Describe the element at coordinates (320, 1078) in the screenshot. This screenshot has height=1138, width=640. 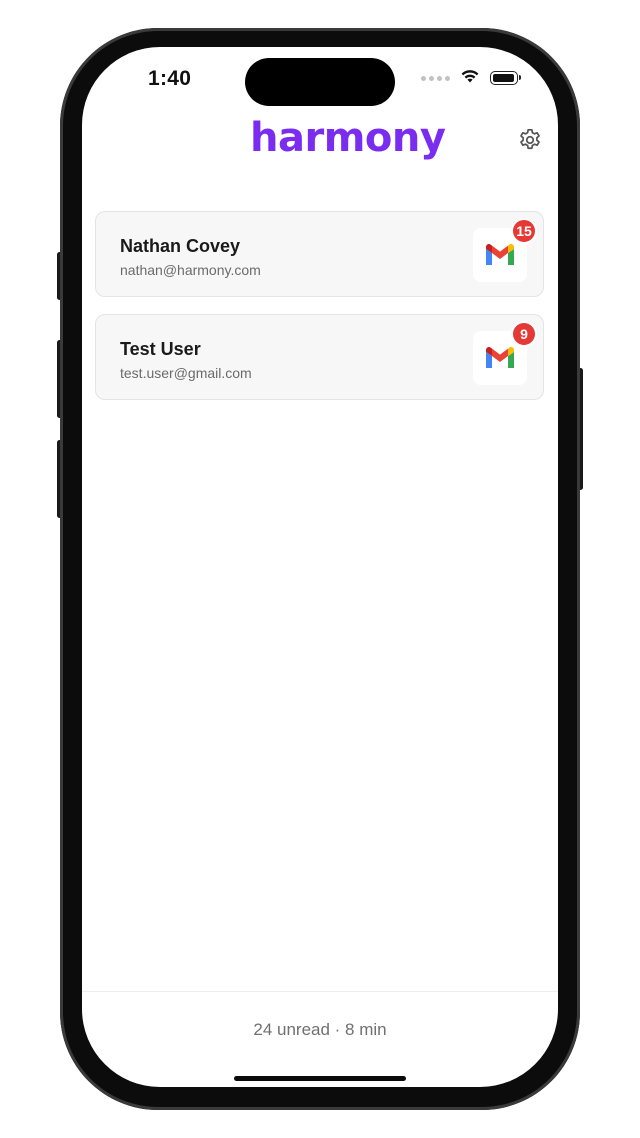
I see `home-indicator` at that location.